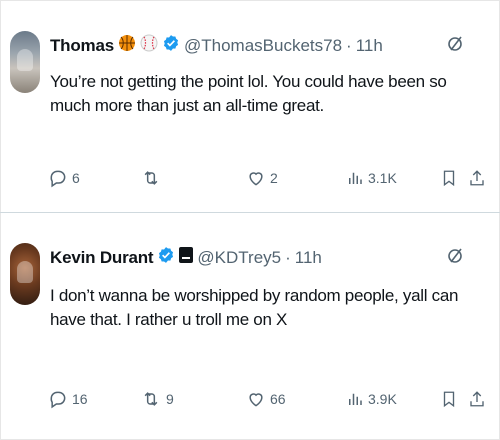 The image size is (500, 440). I want to click on views-count: 3.9K, so click(382, 399).